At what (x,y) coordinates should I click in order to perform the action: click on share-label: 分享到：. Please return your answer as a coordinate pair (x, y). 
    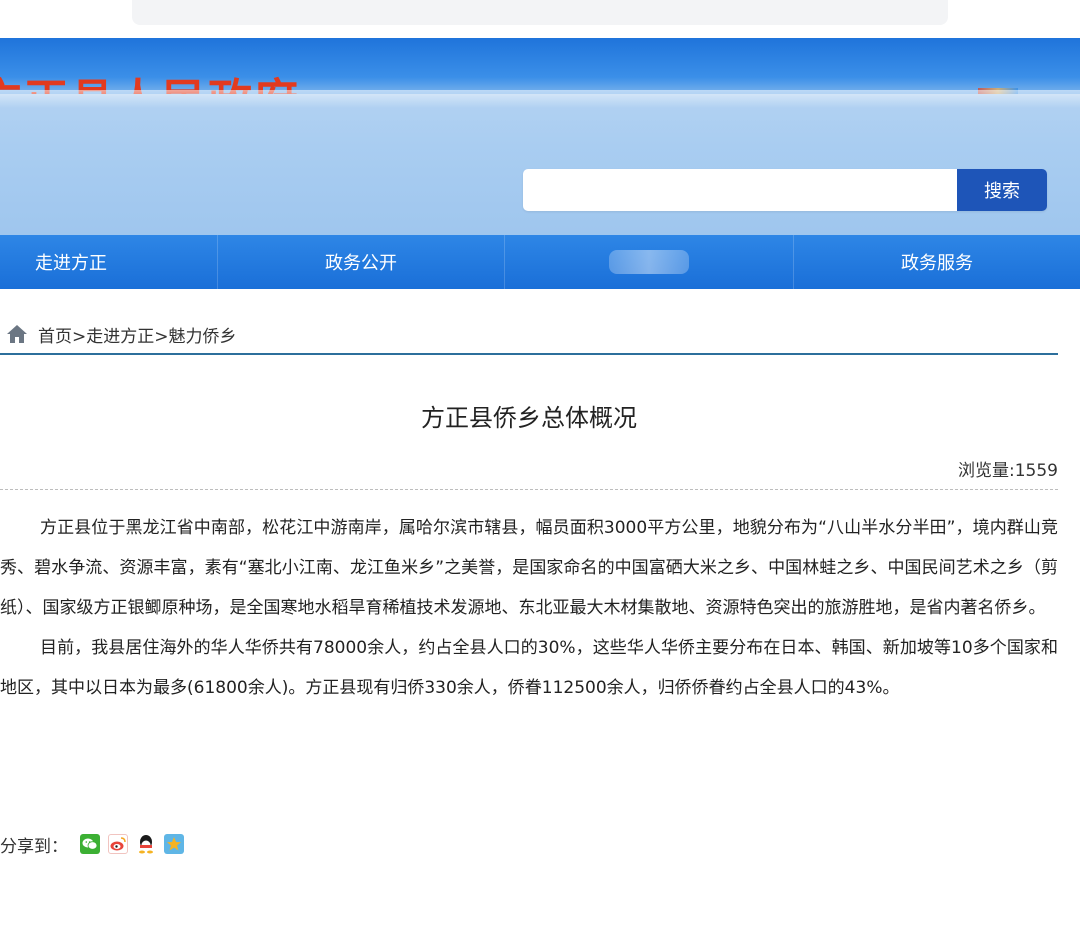
    Looking at the image, I should click on (34, 846).